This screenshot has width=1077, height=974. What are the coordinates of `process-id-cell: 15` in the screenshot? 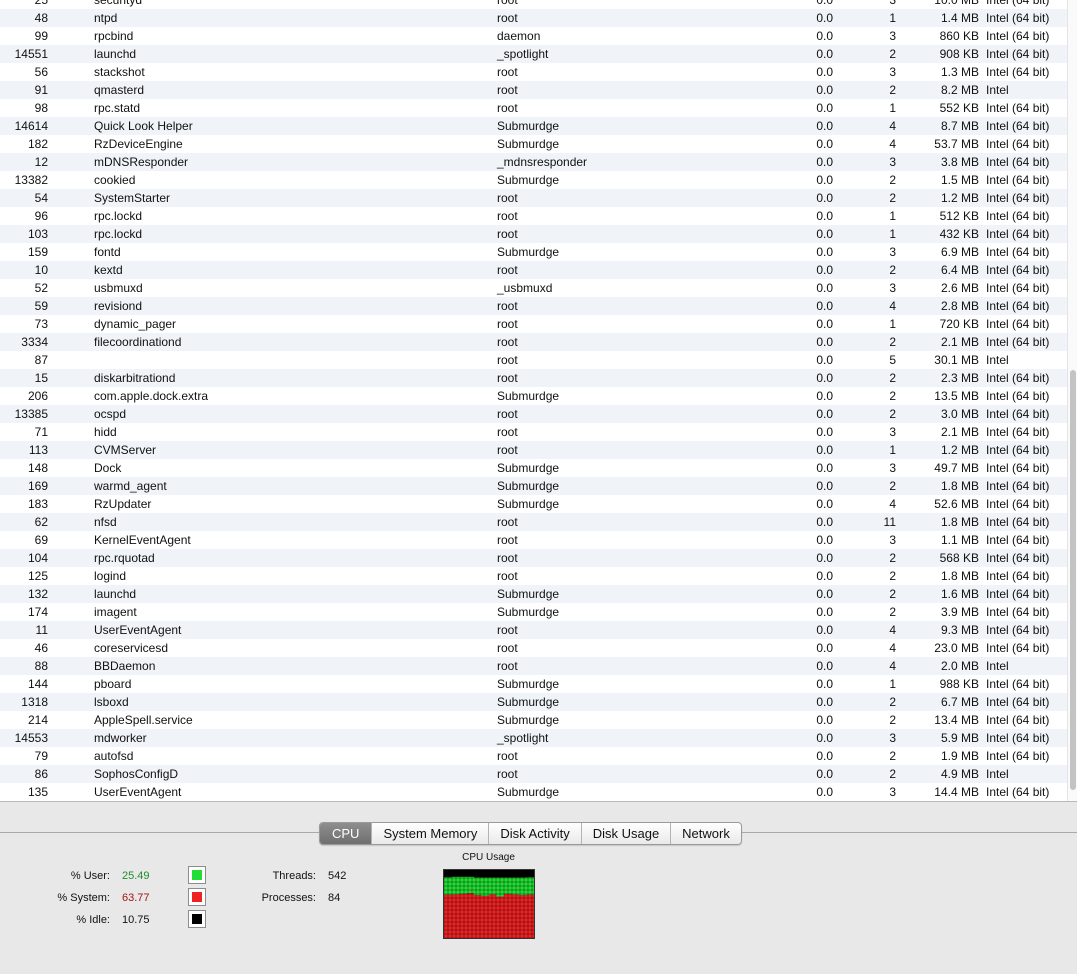 It's located at (41, 378).